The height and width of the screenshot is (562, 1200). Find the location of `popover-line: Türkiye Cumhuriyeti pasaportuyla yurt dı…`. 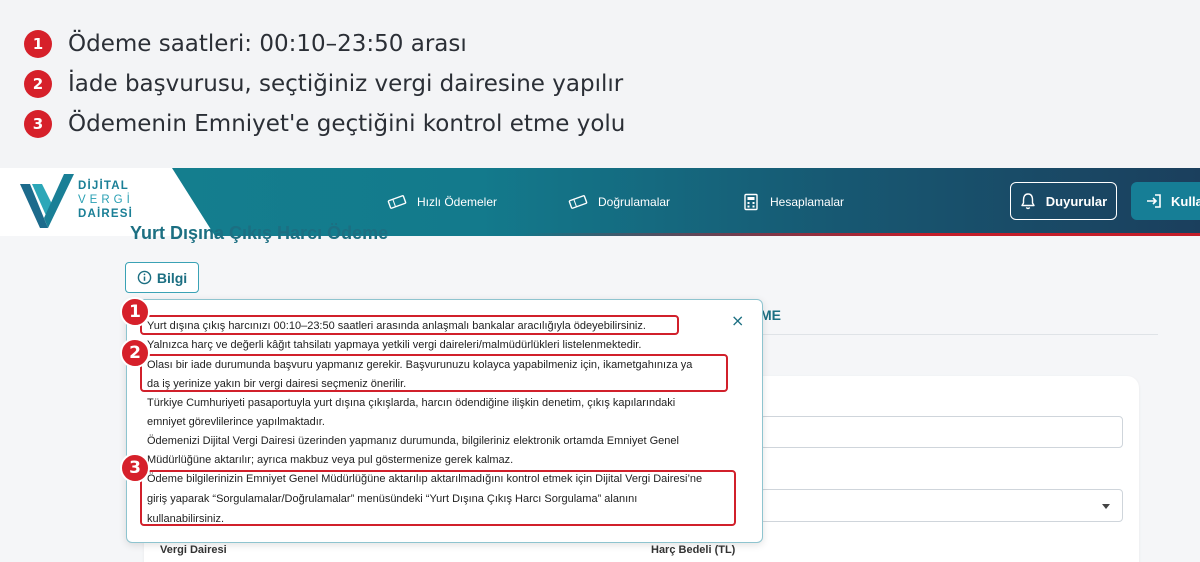

popover-line: Türkiye Cumhuriyeti pasaportuyla yurt dı… is located at coordinates (411, 403).